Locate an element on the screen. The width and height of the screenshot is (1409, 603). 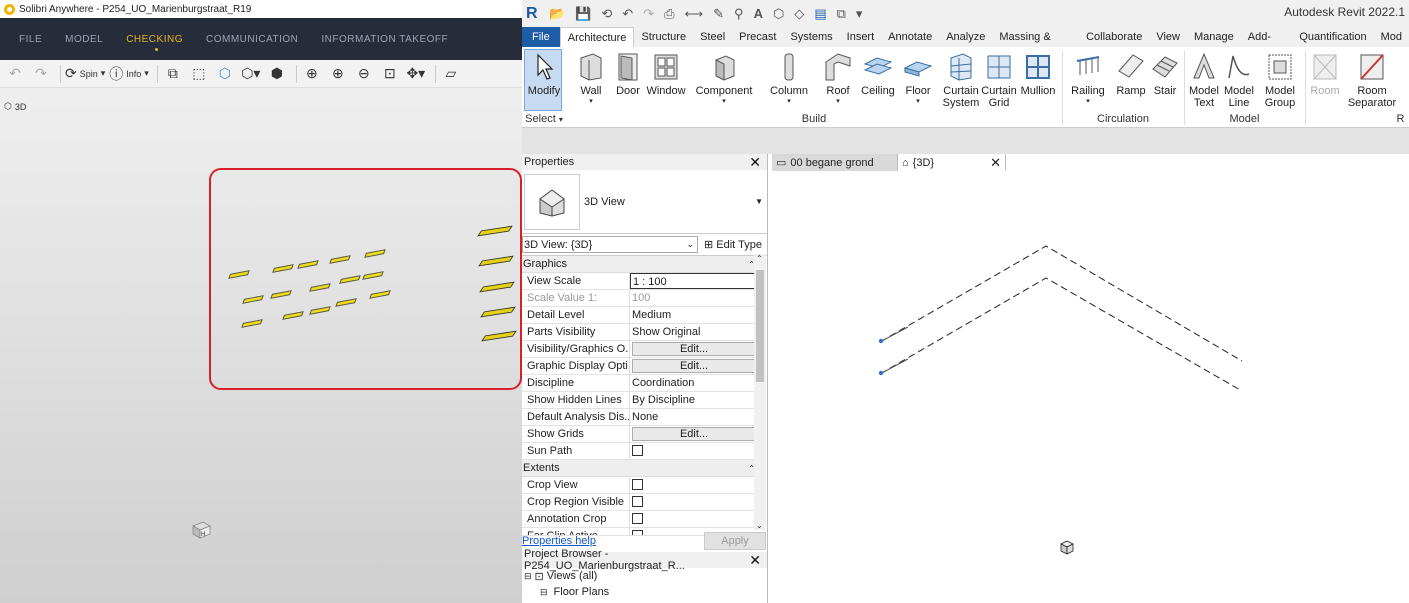
model-line-button: Model Line is located at coordinates (1239, 79).